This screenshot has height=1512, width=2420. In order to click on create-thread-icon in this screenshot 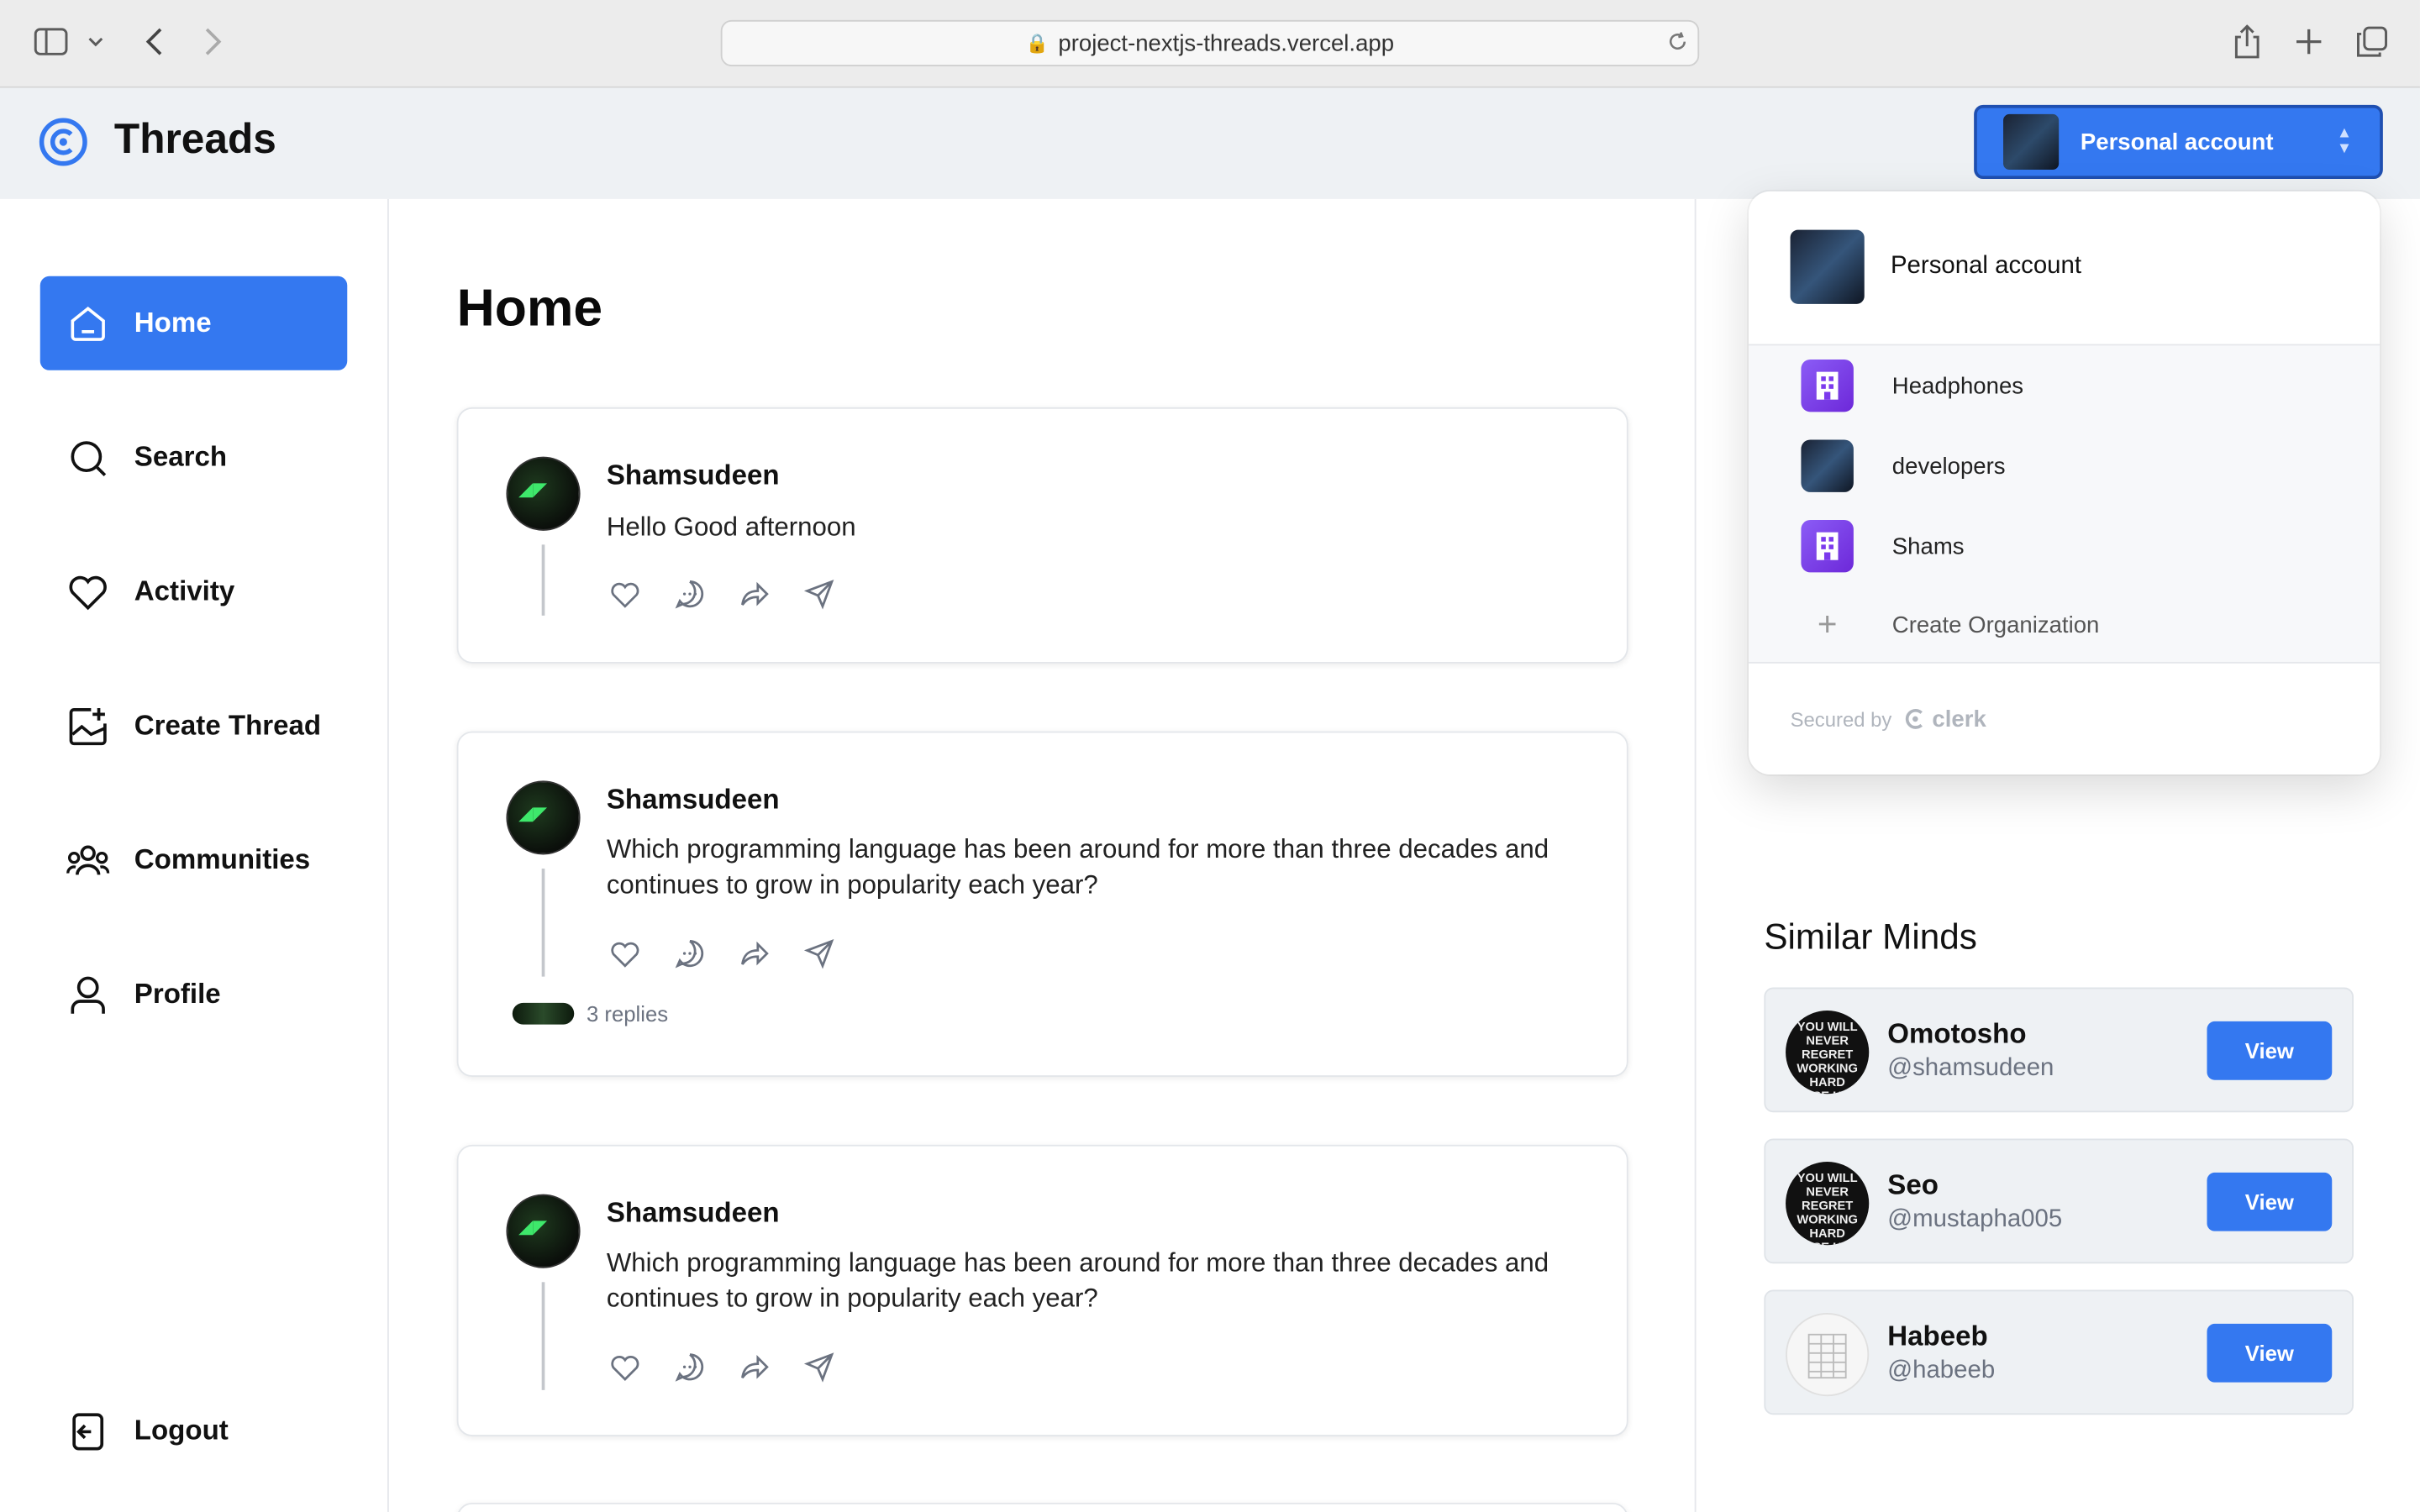, I will do `click(87, 725)`.